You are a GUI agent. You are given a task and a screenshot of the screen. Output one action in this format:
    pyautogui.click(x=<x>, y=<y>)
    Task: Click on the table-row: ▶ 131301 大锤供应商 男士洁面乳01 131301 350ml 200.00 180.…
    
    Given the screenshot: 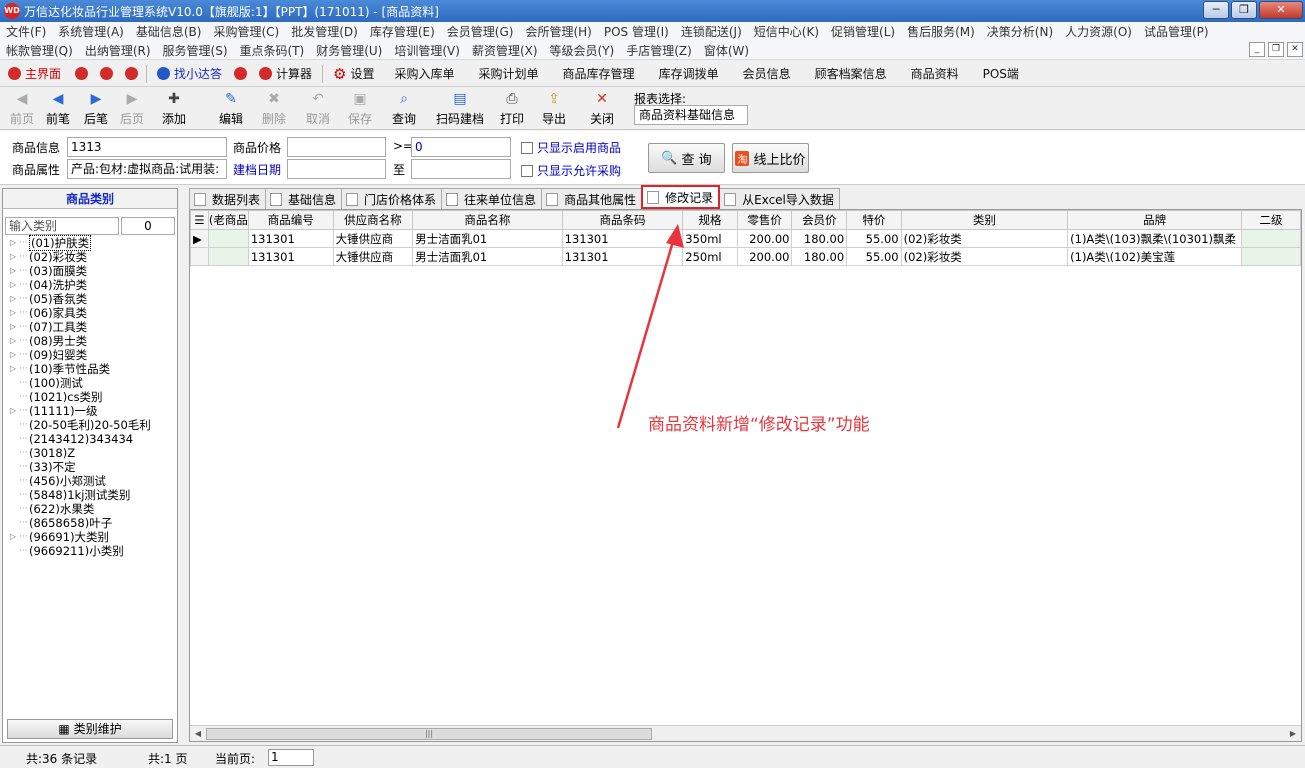 What is the action you would take?
    pyautogui.click(x=745, y=238)
    